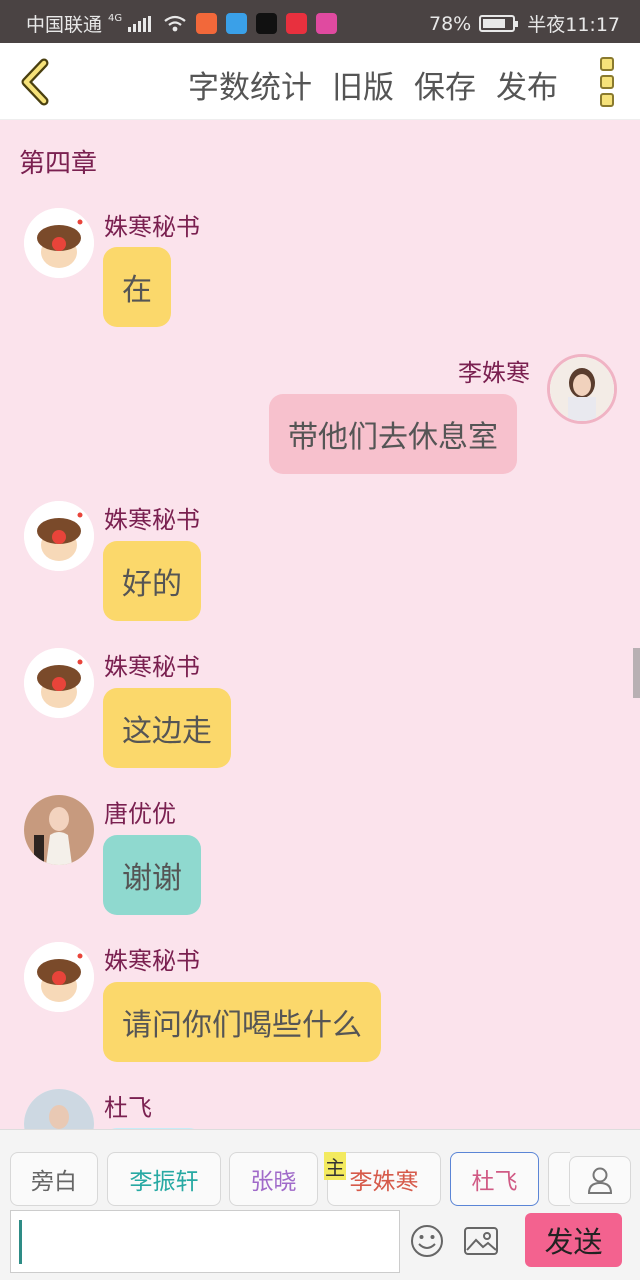  Describe the element at coordinates (527, 84) in the screenshot. I see `publish-button: 发布` at that location.